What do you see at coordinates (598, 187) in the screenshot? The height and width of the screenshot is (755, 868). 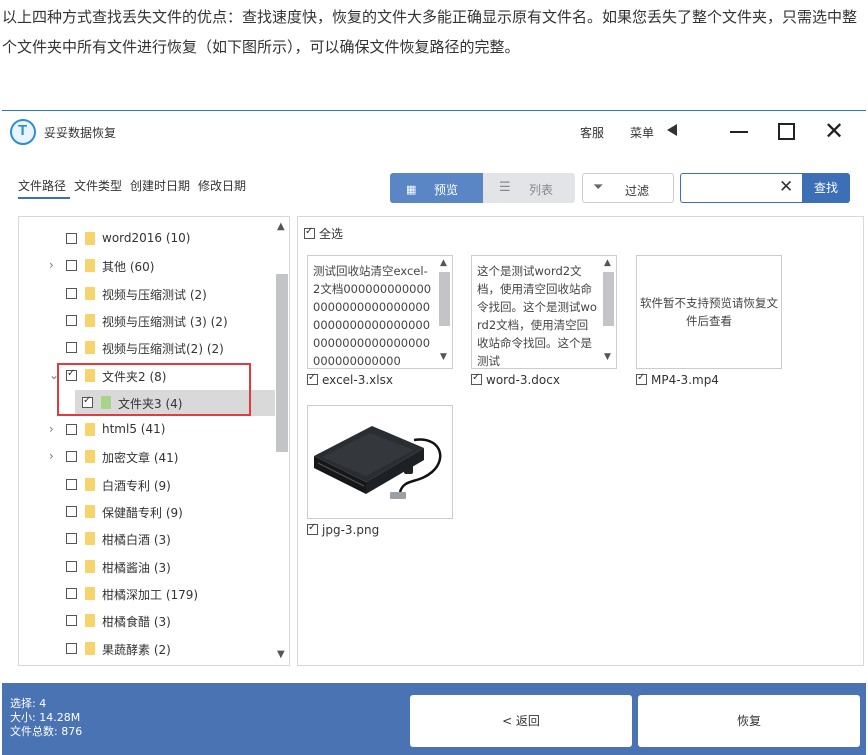 I see `funnel-icon: ⏷` at bounding box center [598, 187].